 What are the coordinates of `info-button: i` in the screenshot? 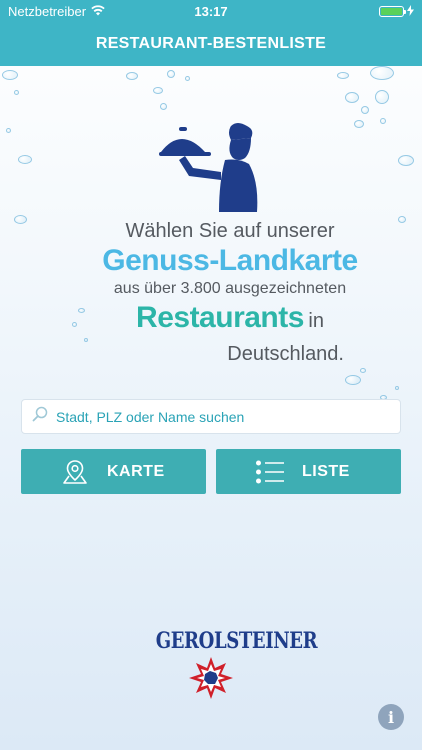 It's located at (391, 717).